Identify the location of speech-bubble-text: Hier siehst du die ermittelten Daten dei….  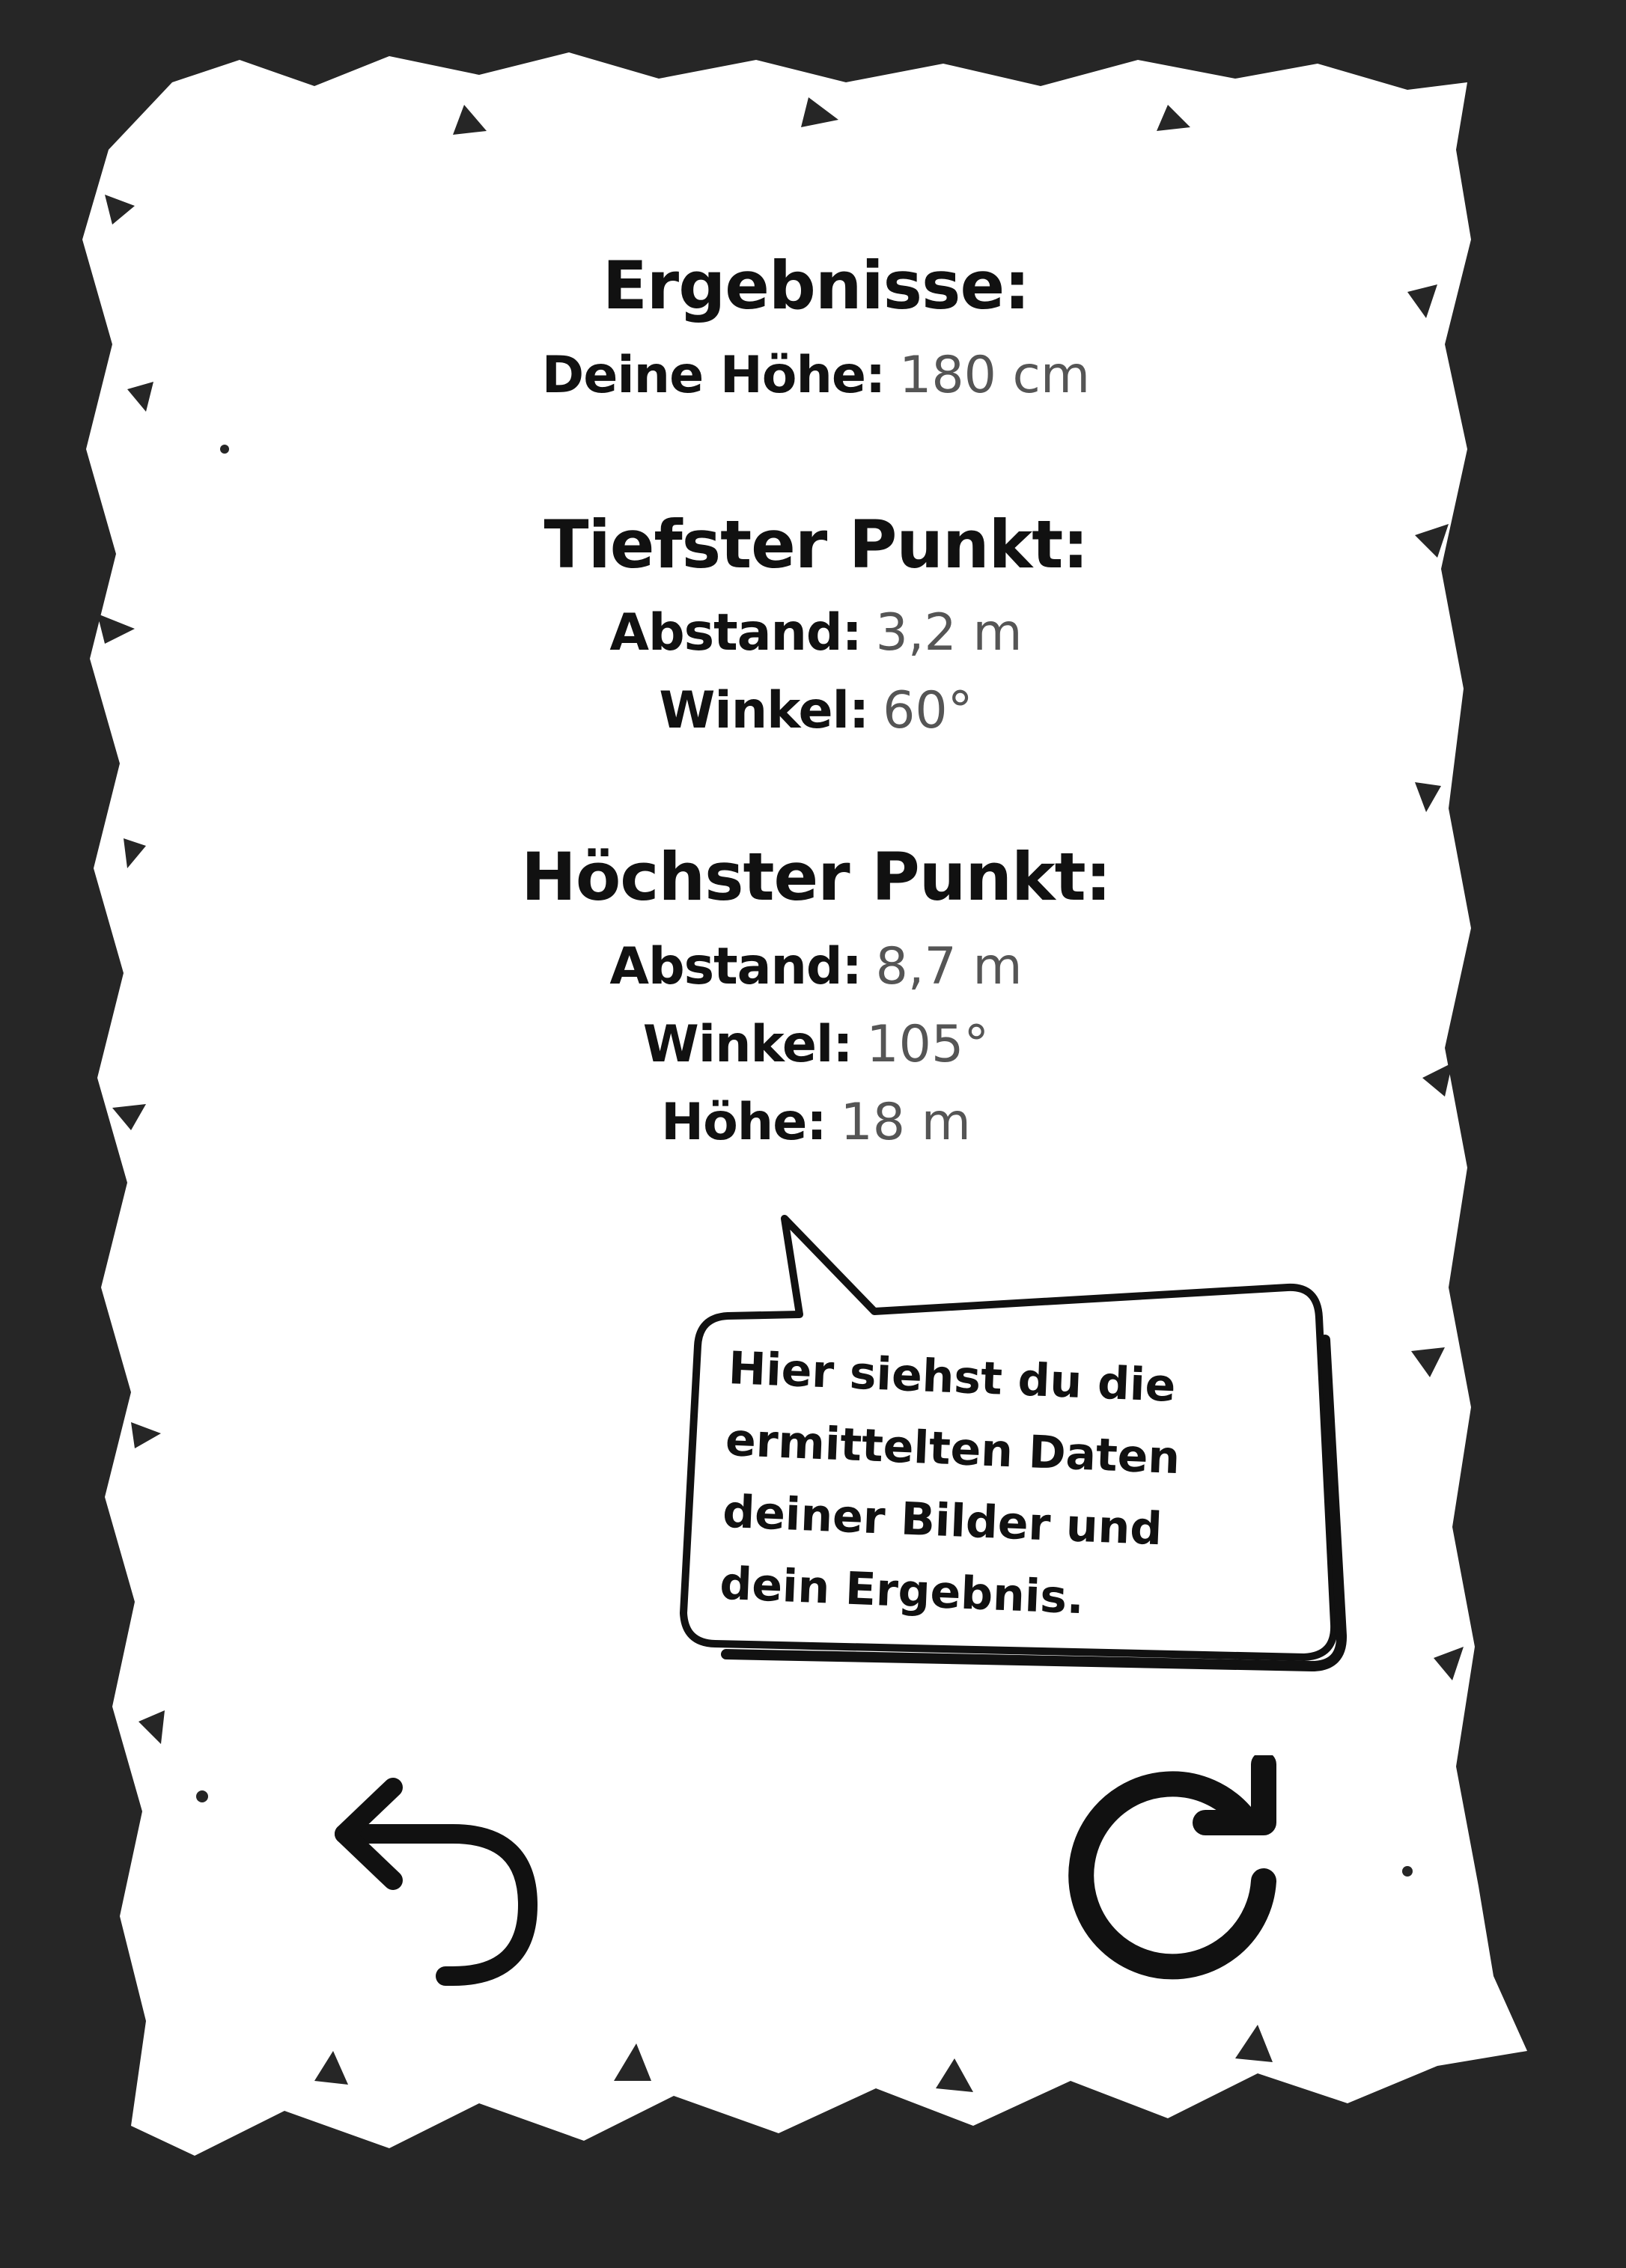
(956, 1485).